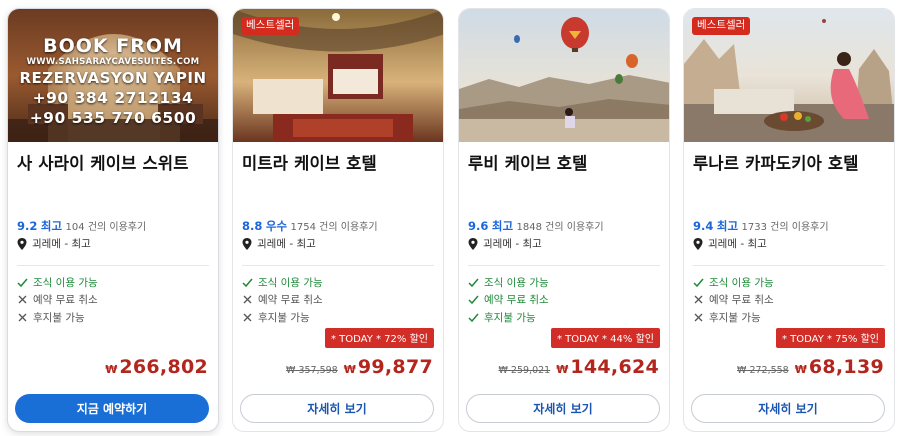 This screenshot has height=436, width=900. I want to click on hotel-photo, so click(564, 75).